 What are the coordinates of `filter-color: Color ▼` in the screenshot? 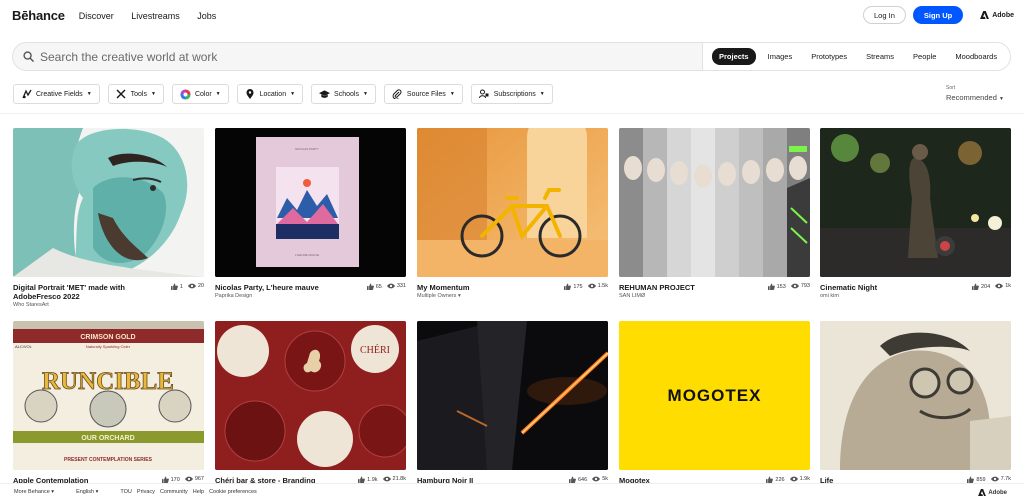 It's located at (200, 94).